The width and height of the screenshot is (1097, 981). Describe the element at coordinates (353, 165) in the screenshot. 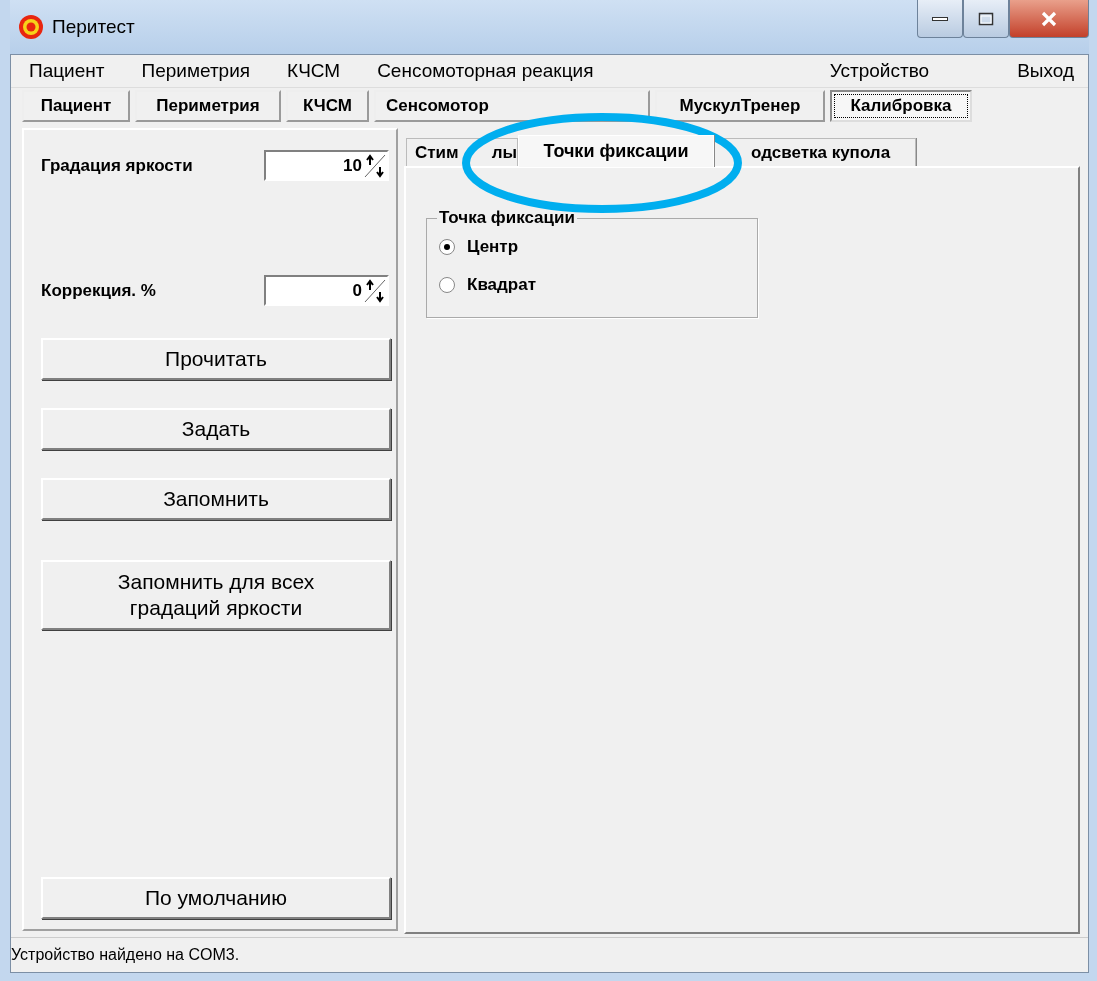

I see `field-value: 10` at that location.